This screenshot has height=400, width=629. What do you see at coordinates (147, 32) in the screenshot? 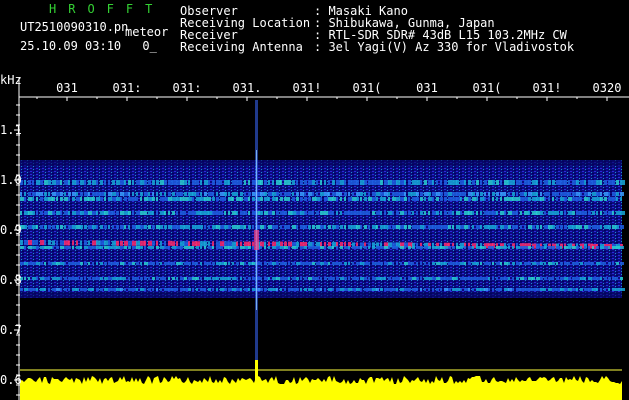
I see `meteor-label: meteor` at bounding box center [147, 32].